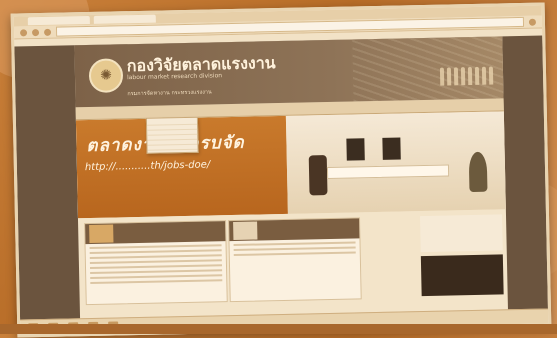 Image resolution: width=557 pixels, height=338 pixels. Describe the element at coordinates (245, 231) in the screenshot. I see `report-thumbnail` at that location.